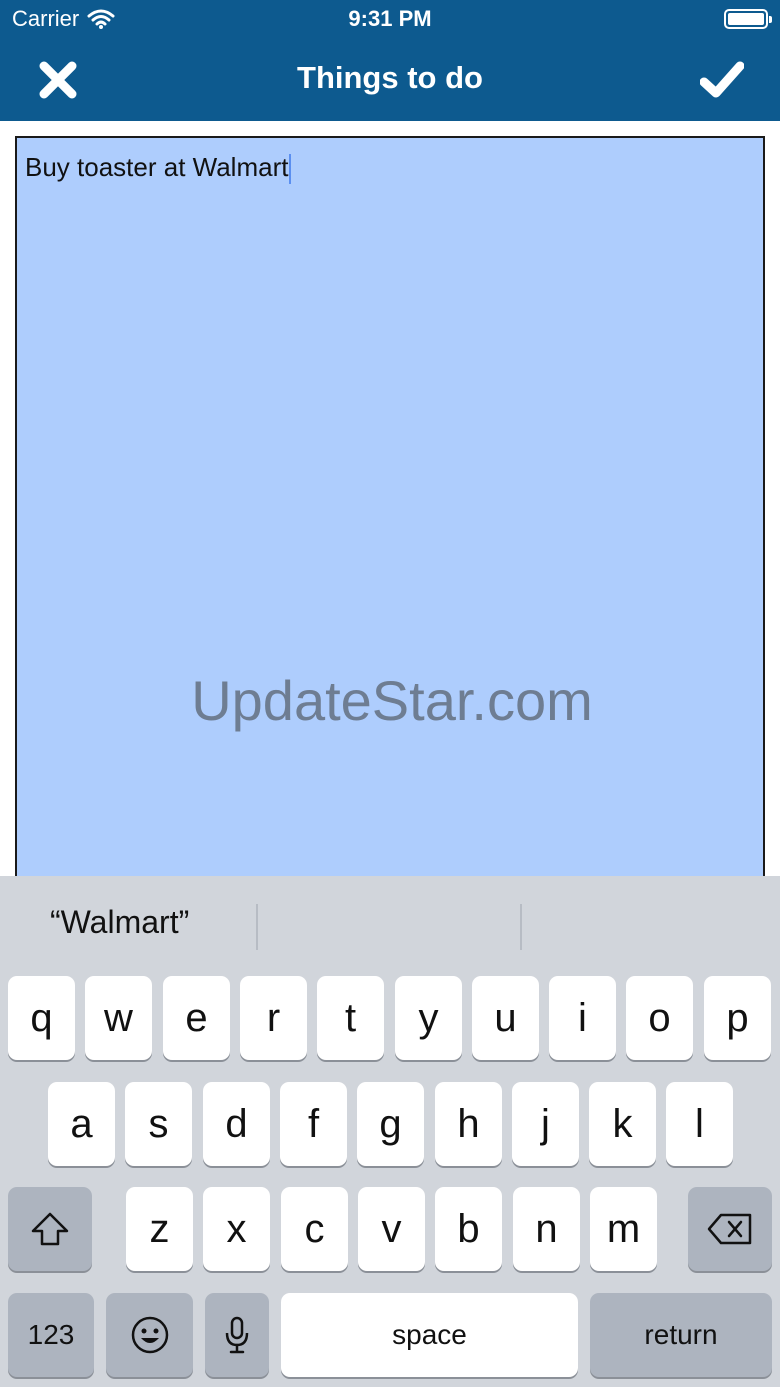 The image size is (780, 1387). What do you see at coordinates (159, 1229) in the screenshot?
I see `key-z: z` at bounding box center [159, 1229].